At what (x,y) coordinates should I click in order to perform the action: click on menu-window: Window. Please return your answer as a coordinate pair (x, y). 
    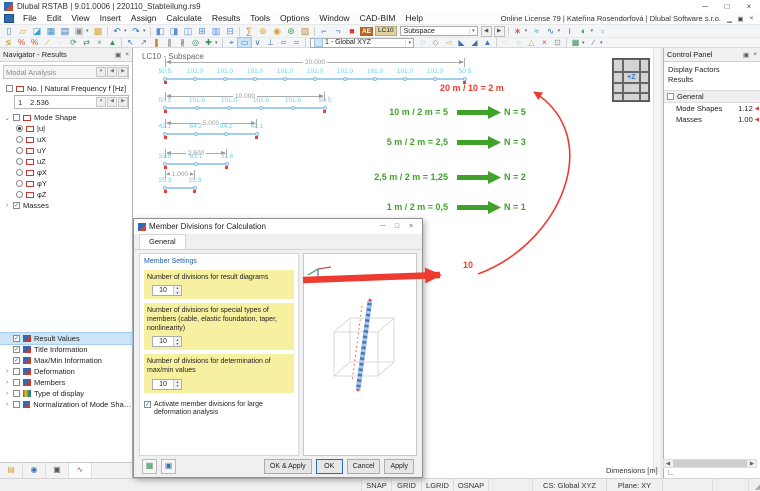
    Looking at the image, I should click on (334, 18).